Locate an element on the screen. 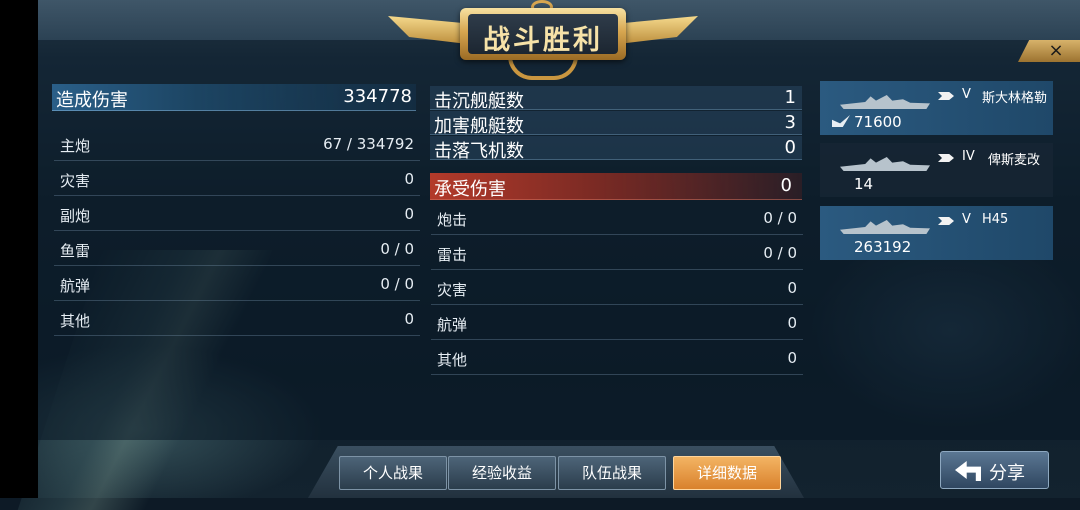 This screenshot has height=510, width=1080. damage-taken-row: 航弹 0 is located at coordinates (617, 323).